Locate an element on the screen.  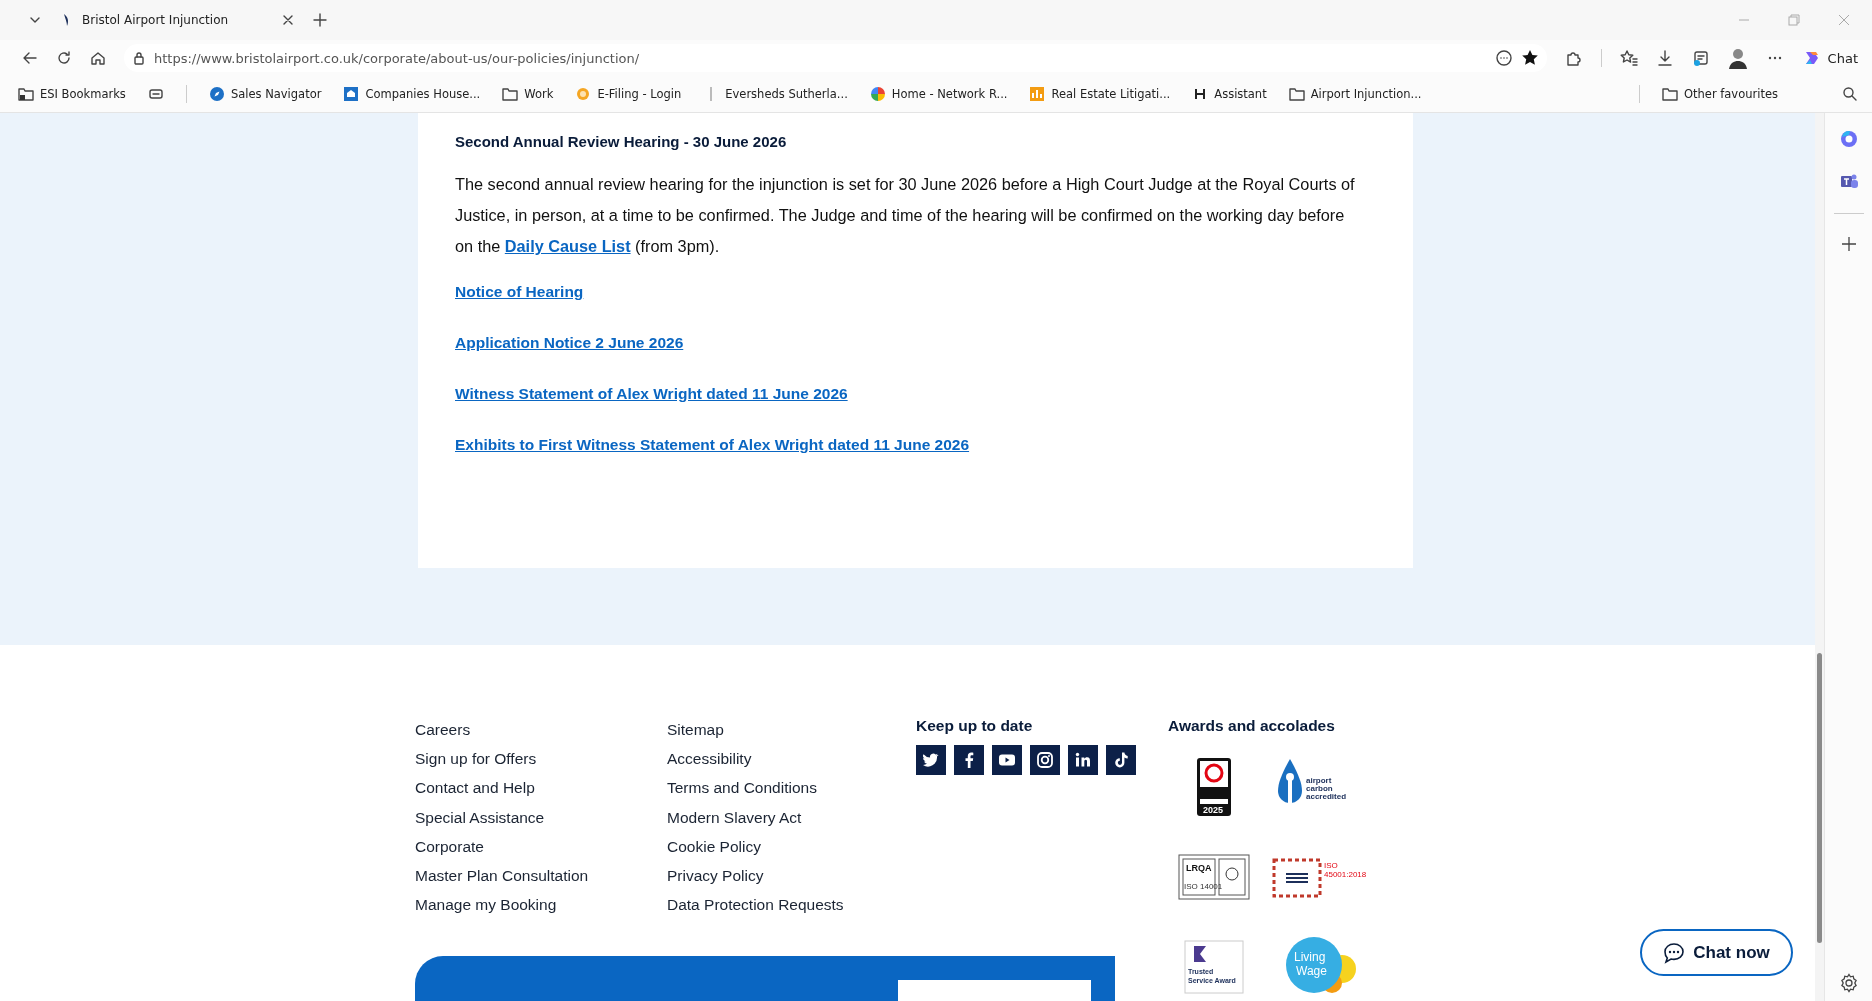
address-bar: https://www.bristolairport.co.uk/corporate/about-us/our-policies/injunction/ is located at coordinates (835, 58).